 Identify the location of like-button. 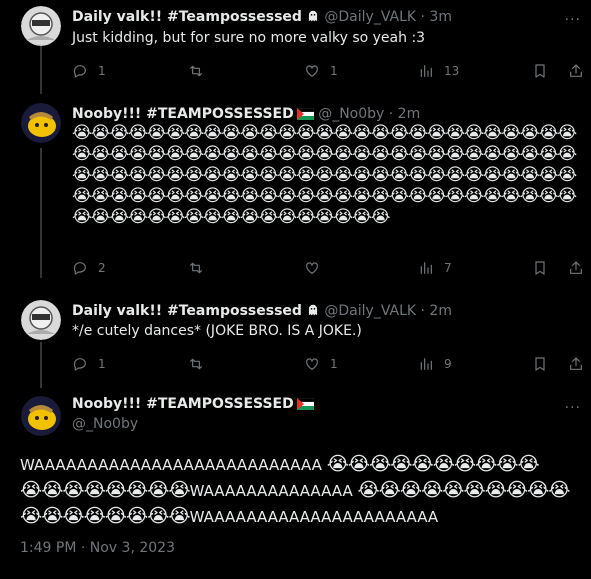
(312, 268).